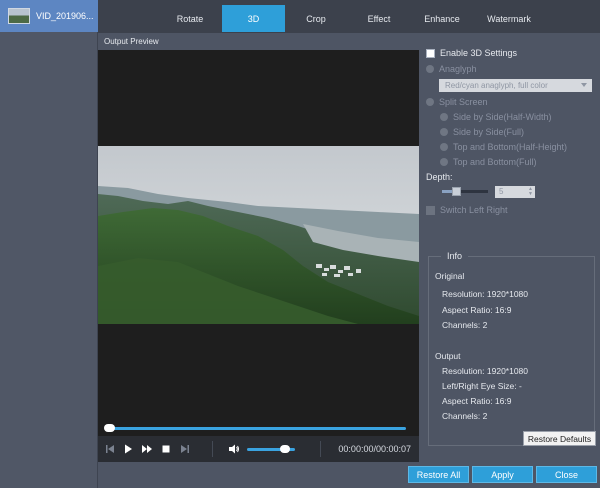 This screenshot has height=488, width=600. Describe the element at coordinates (109, 428) in the screenshot. I see `seek-handle` at that location.